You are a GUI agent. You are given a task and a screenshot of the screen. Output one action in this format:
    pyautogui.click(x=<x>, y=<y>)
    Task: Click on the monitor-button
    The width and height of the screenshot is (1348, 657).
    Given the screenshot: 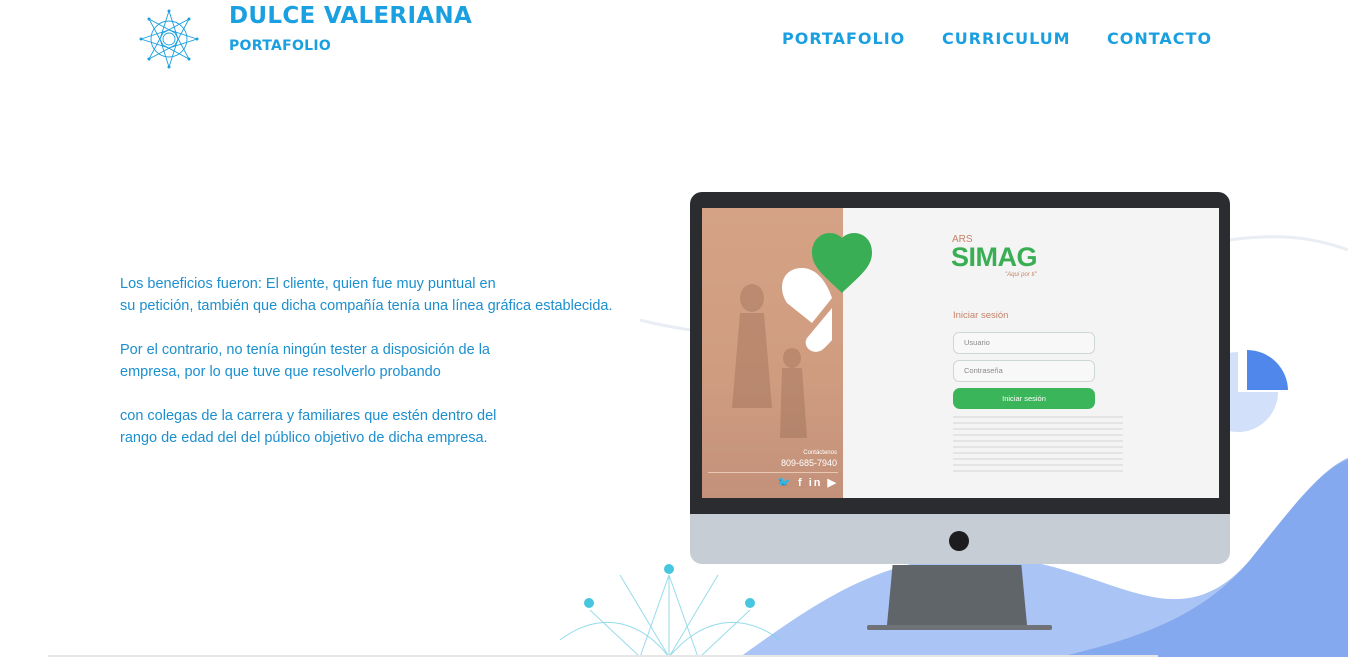 What is the action you would take?
    pyautogui.click(x=959, y=541)
    